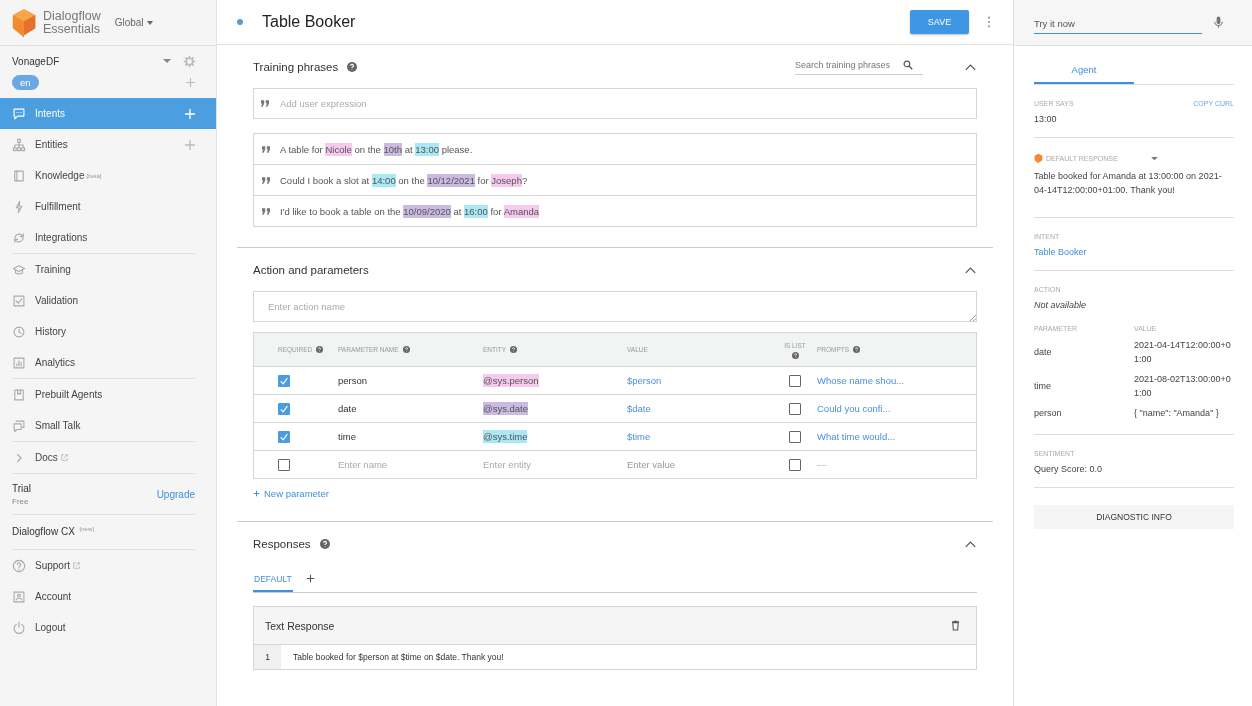 Image resolution: width=1252 pixels, height=706 pixels. What do you see at coordinates (398, 464) in the screenshot?
I see `name-input: Enter name` at bounding box center [398, 464].